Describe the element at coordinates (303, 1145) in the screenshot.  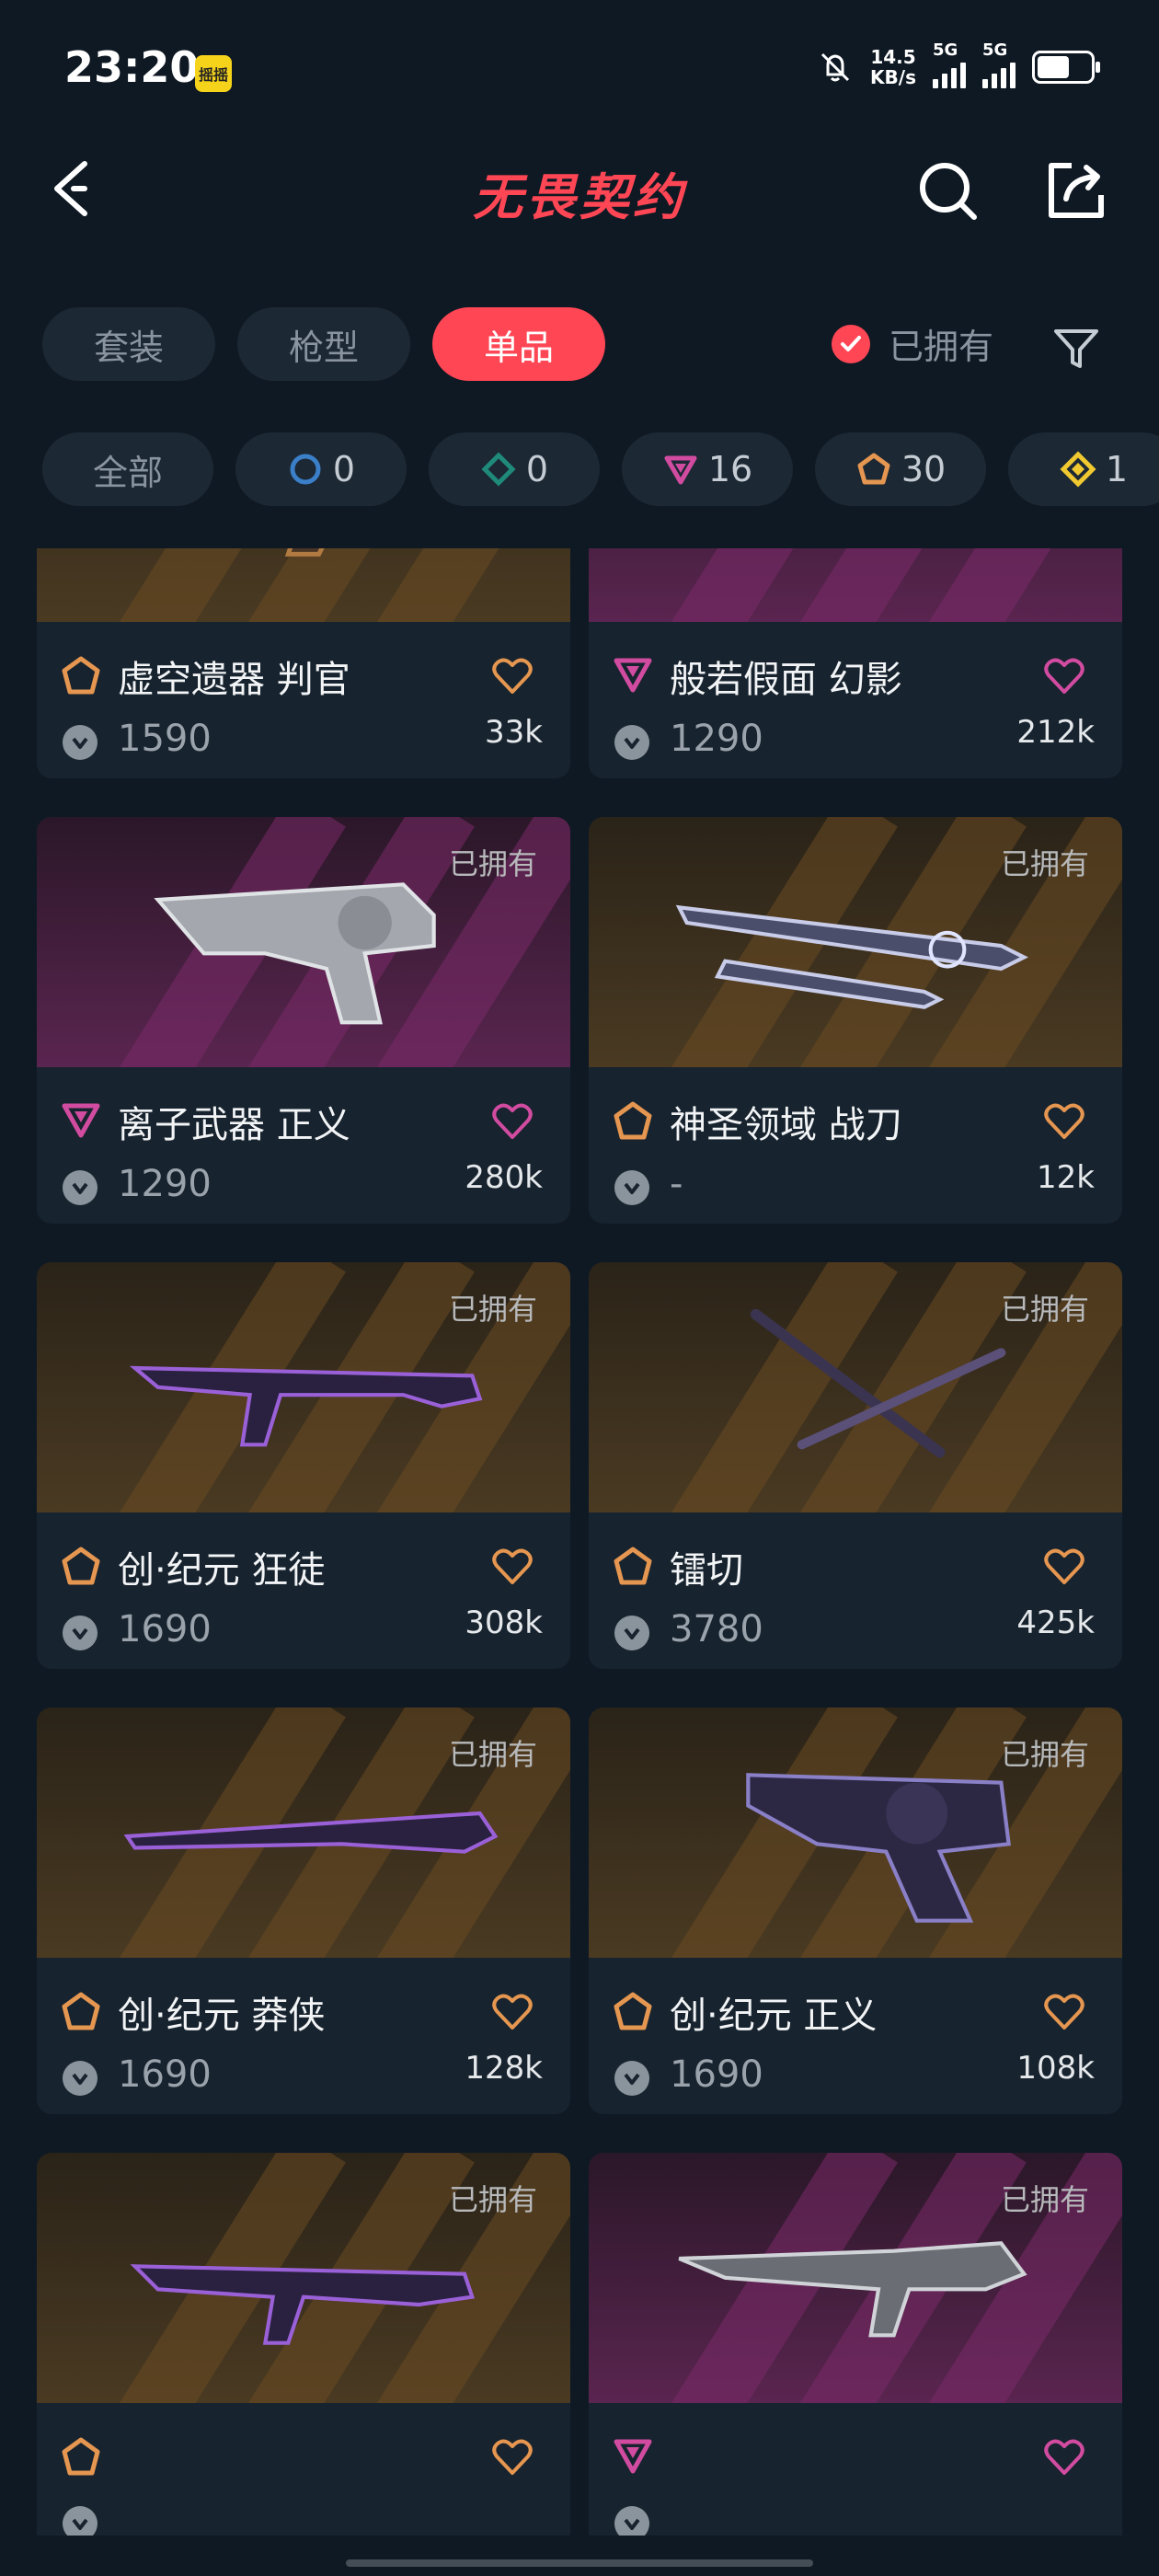
I see `item-info: 离子武器 正义 1290 280k` at that location.